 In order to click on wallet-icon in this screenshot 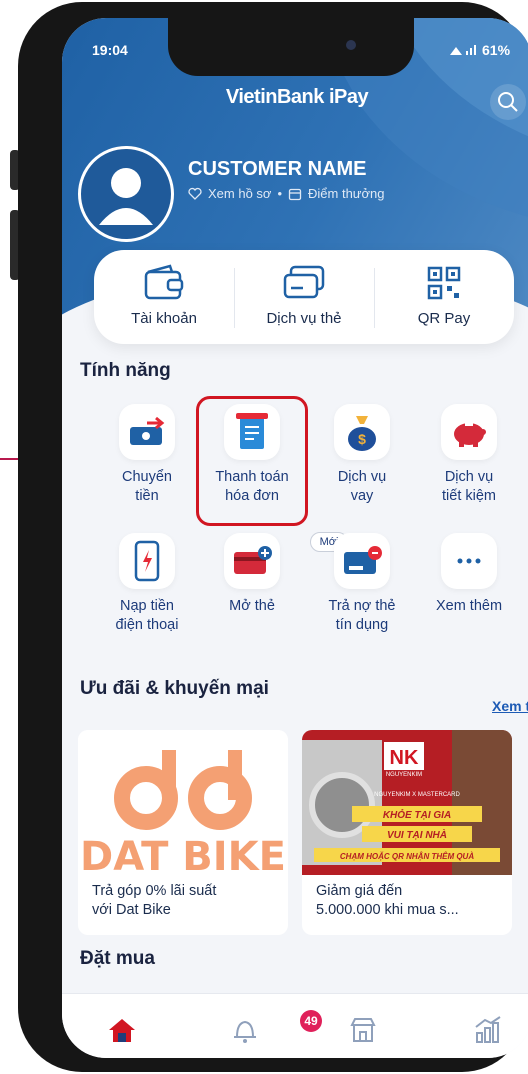, I will do `click(164, 282)`.